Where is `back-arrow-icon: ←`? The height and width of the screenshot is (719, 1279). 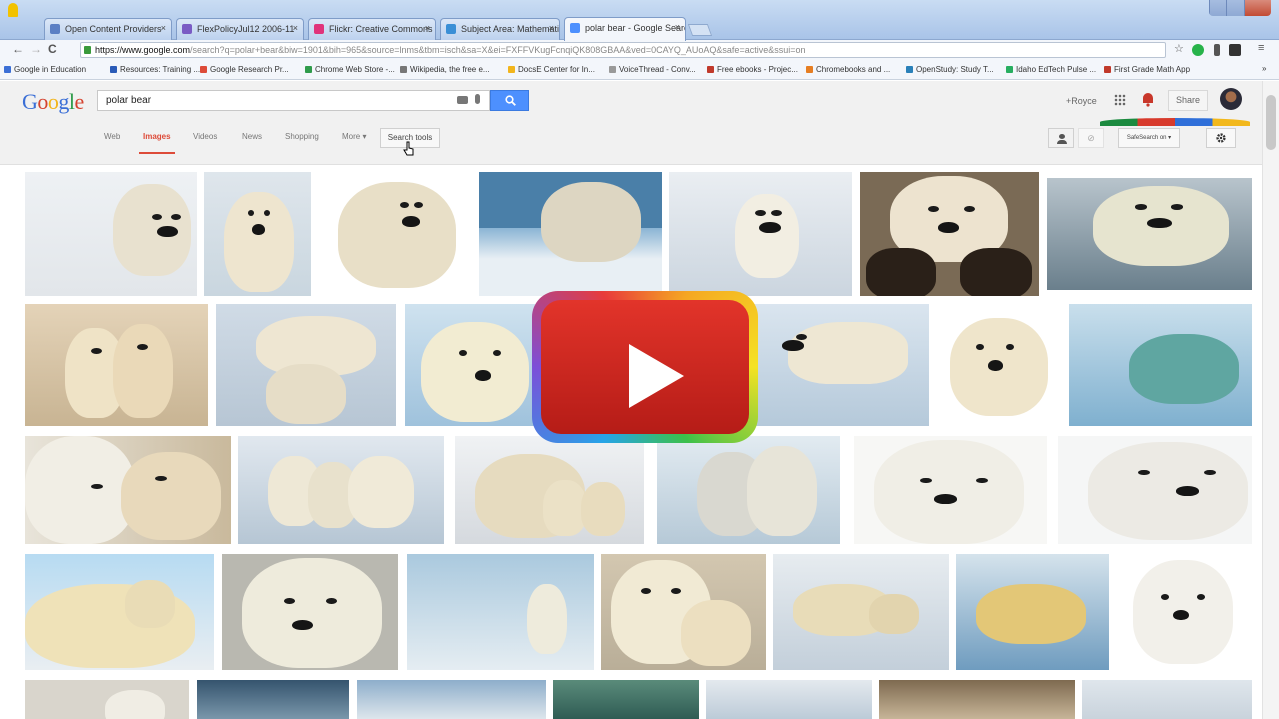
back-arrow-icon: ← is located at coordinates (18, 49).